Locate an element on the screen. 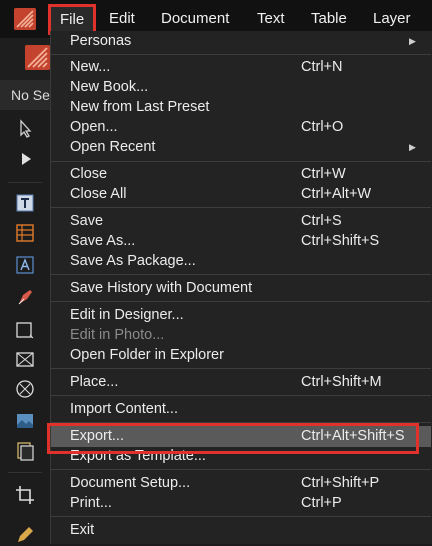 This screenshot has height=546, width=432. place-icon is located at coordinates (25, 451).